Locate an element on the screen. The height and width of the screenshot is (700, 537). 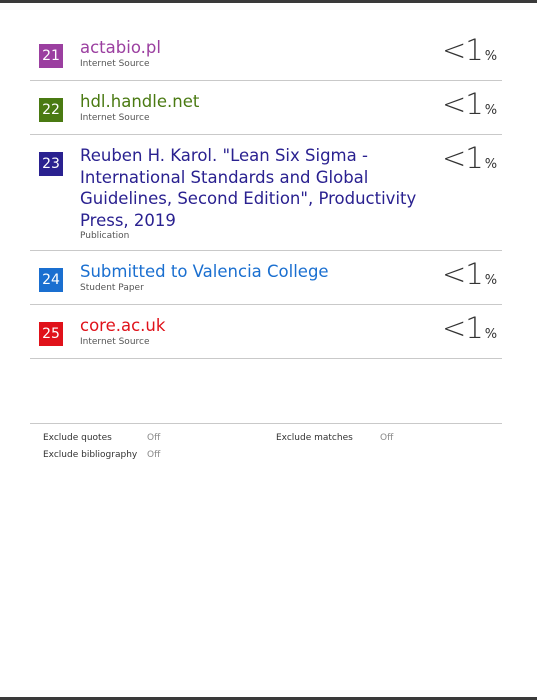
source-row-22: 22 hdl.handle.net Internet Source <1% is located at coordinates (266, 108).